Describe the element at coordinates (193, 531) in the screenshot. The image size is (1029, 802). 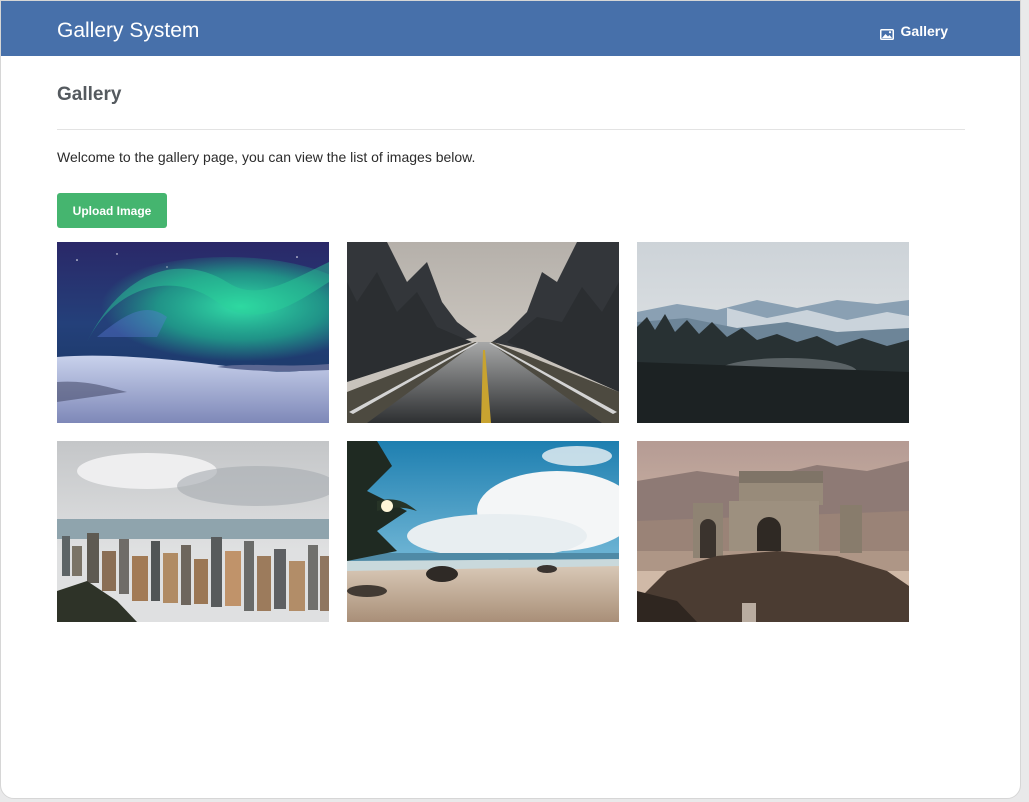
I see `gallery-image-city-skyline` at that location.